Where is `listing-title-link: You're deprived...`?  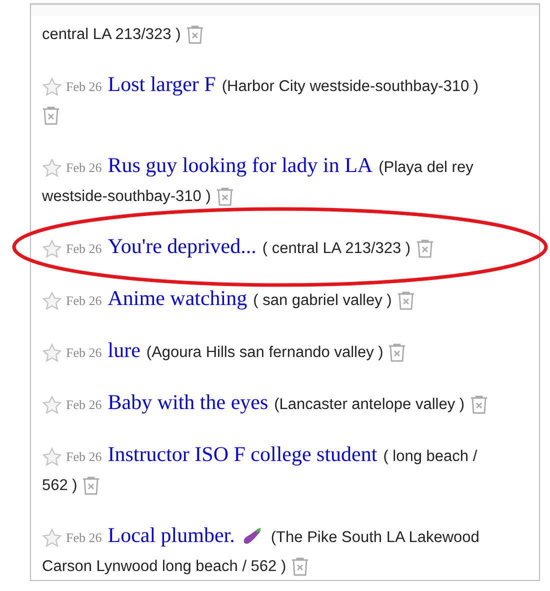 listing-title-link: You're deprived... is located at coordinates (182, 246).